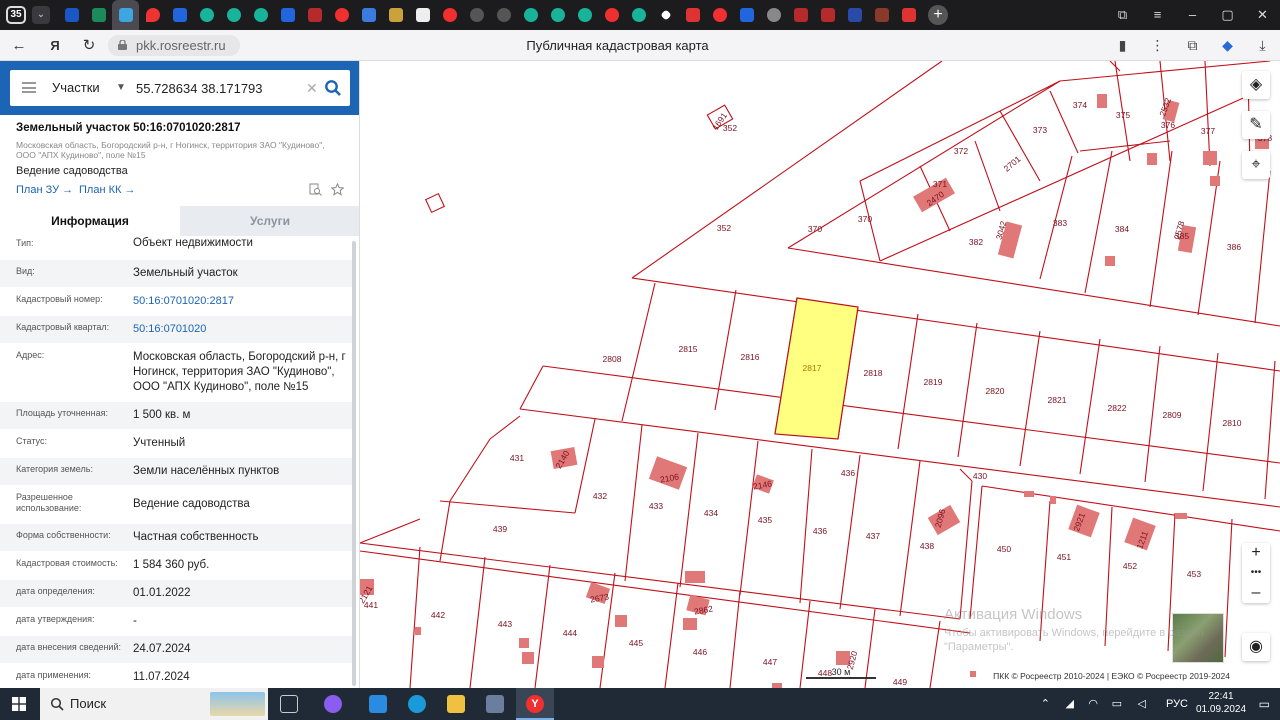 This screenshot has height=720, width=1280. What do you see at coordinates (770, 662) in the screenshot?
I see `parcel-label: 447` at bounding box center [770, 662].